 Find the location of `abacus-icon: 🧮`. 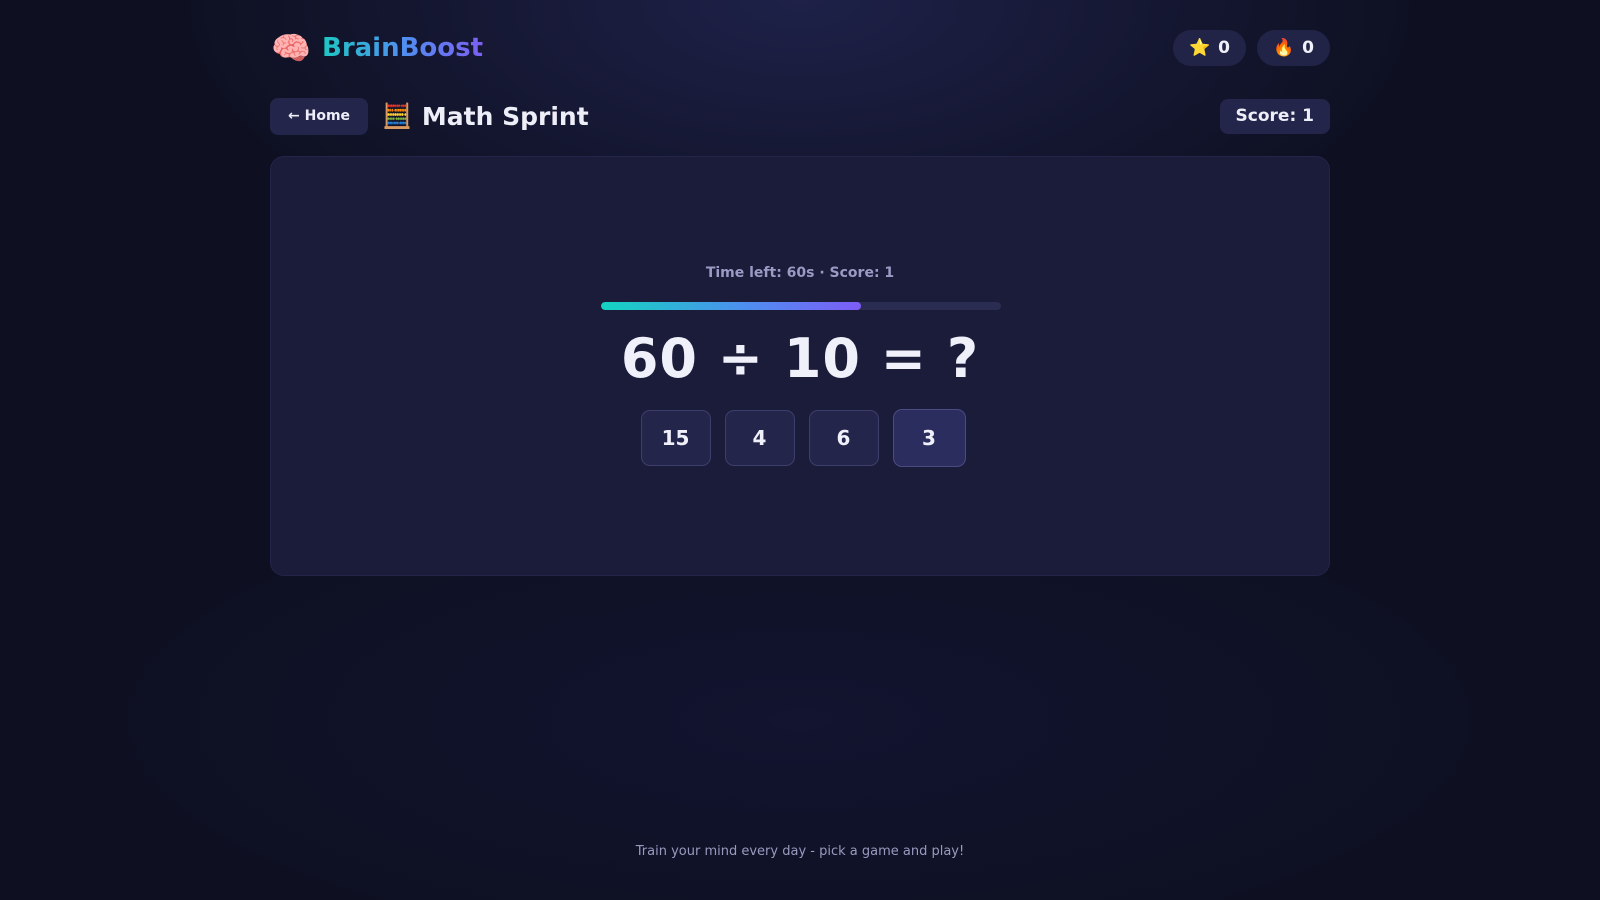

abacus-icon: 🧮 is located at coordinates (397, 116).